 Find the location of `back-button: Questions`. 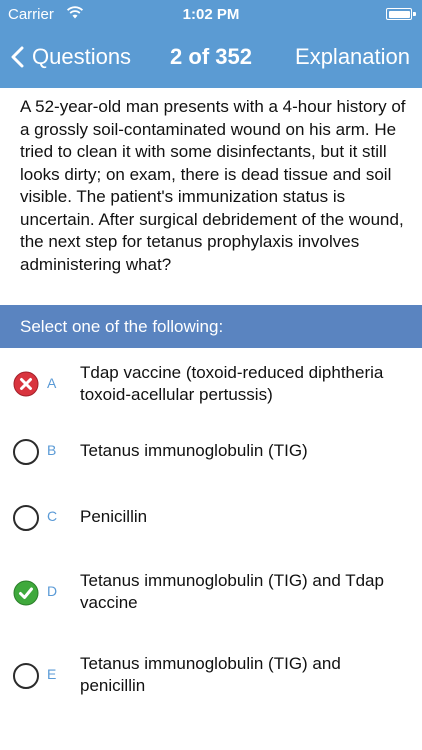

back-button: Questions is located at coordinates (70, 57).